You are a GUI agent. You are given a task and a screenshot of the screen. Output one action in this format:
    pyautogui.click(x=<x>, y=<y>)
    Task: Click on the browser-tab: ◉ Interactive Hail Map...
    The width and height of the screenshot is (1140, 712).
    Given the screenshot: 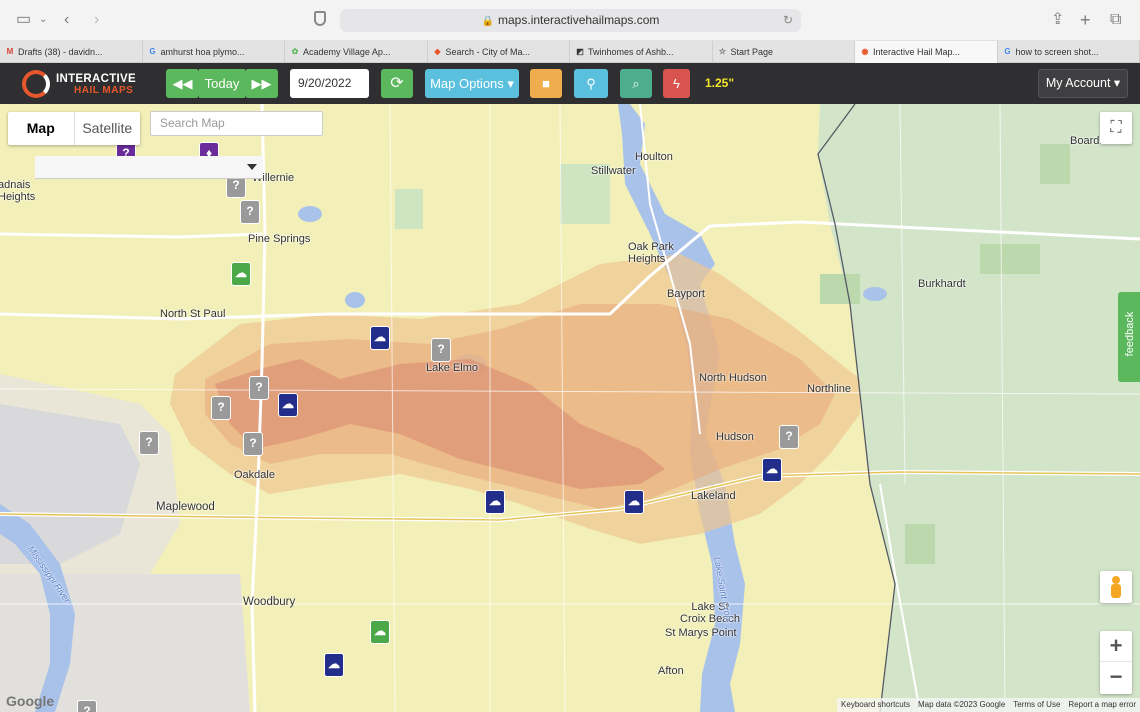 What is the action you would take?
    pyautogui.click(x=926, y=52)
    